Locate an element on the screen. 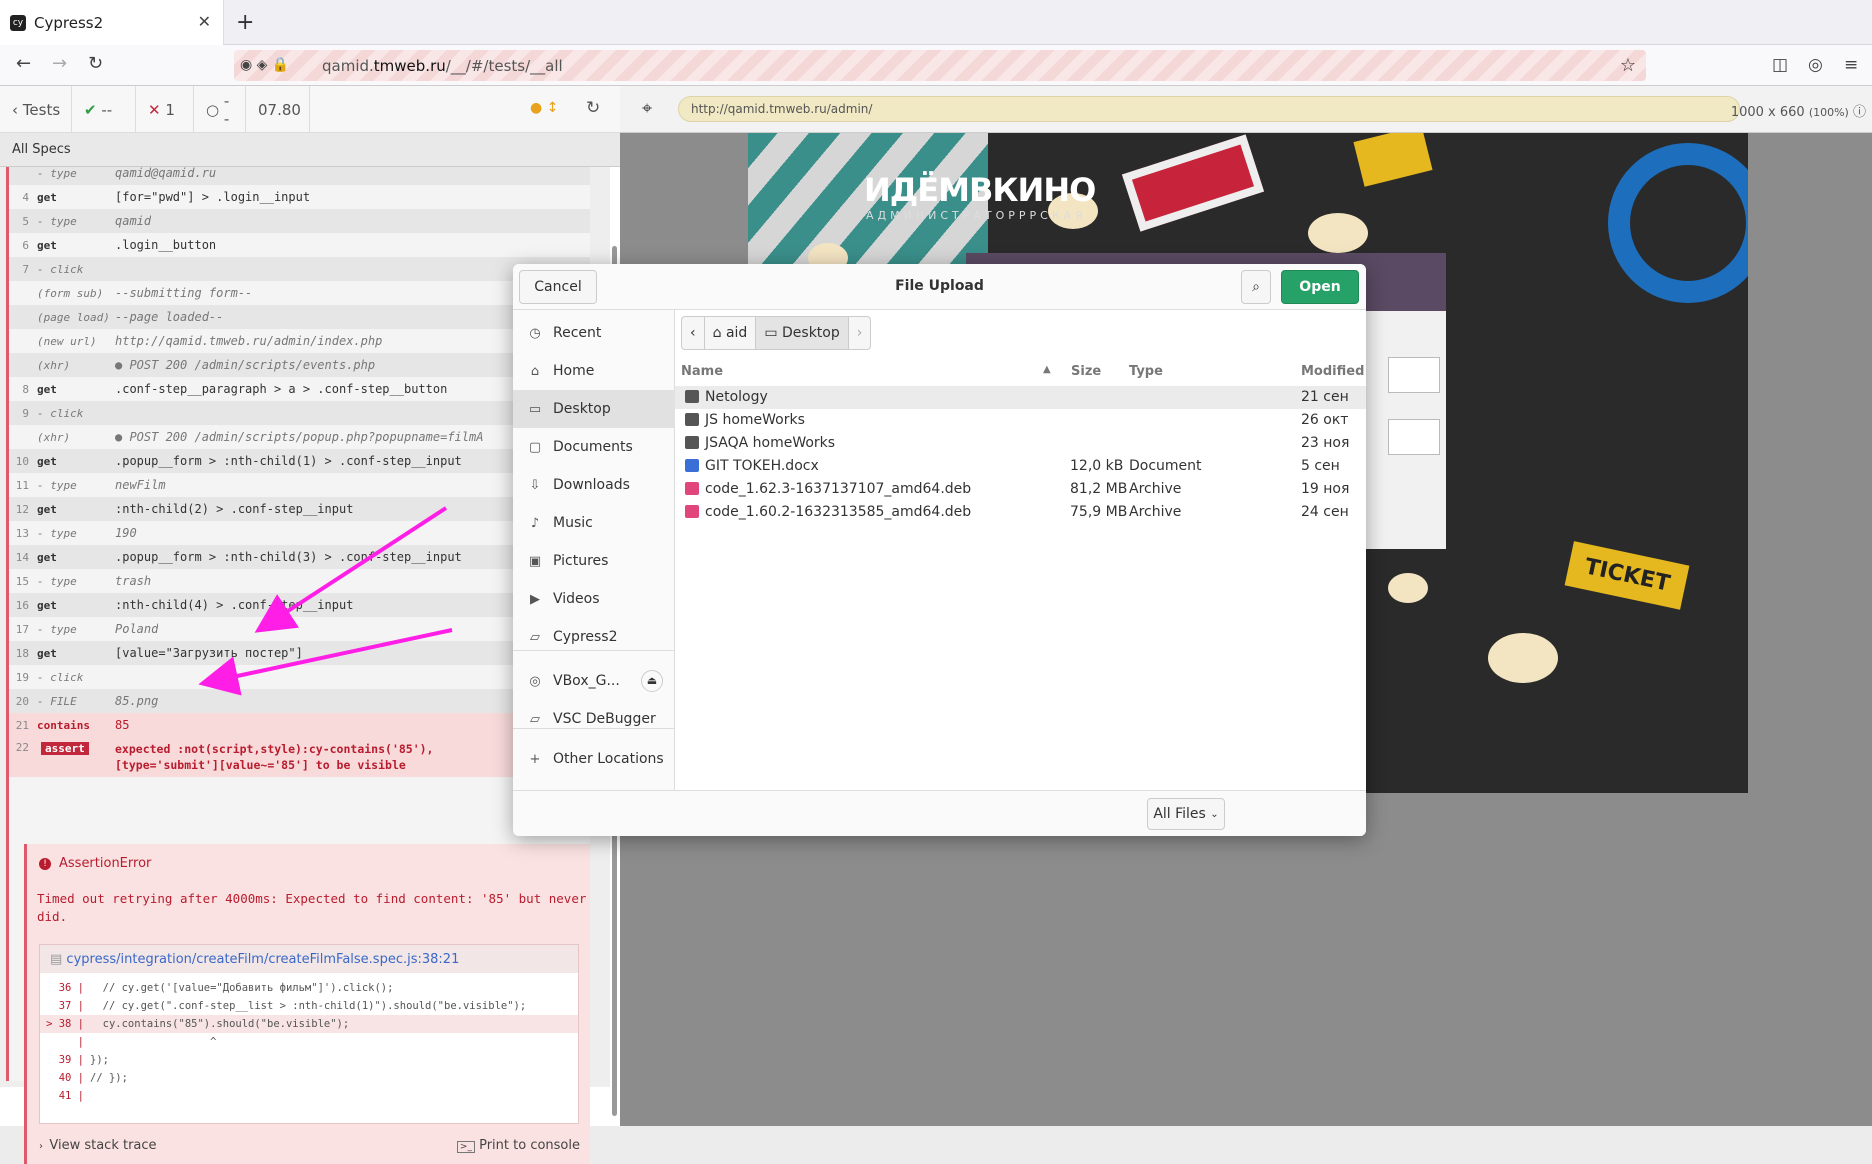  pictures-icon: ▣ is located at coordinates (535, 561).